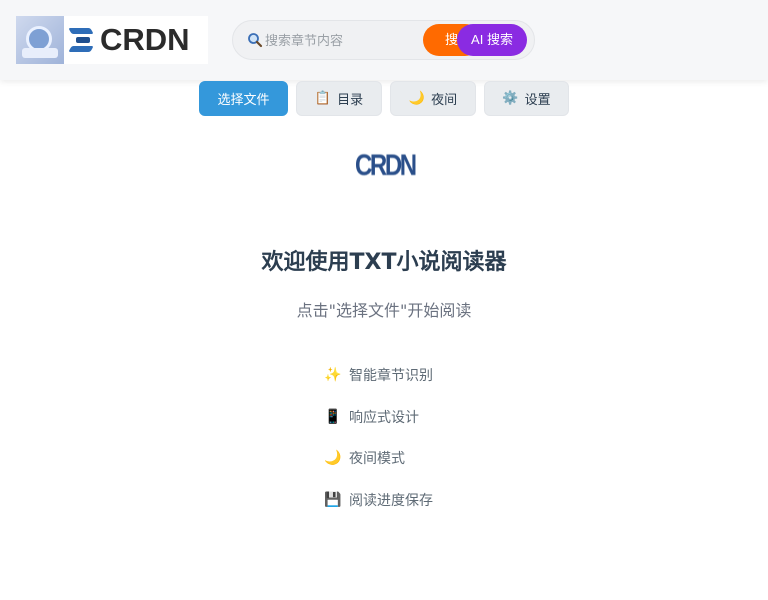  I want to click on settings-button: ⚙️ 设置, so click(526, 98).